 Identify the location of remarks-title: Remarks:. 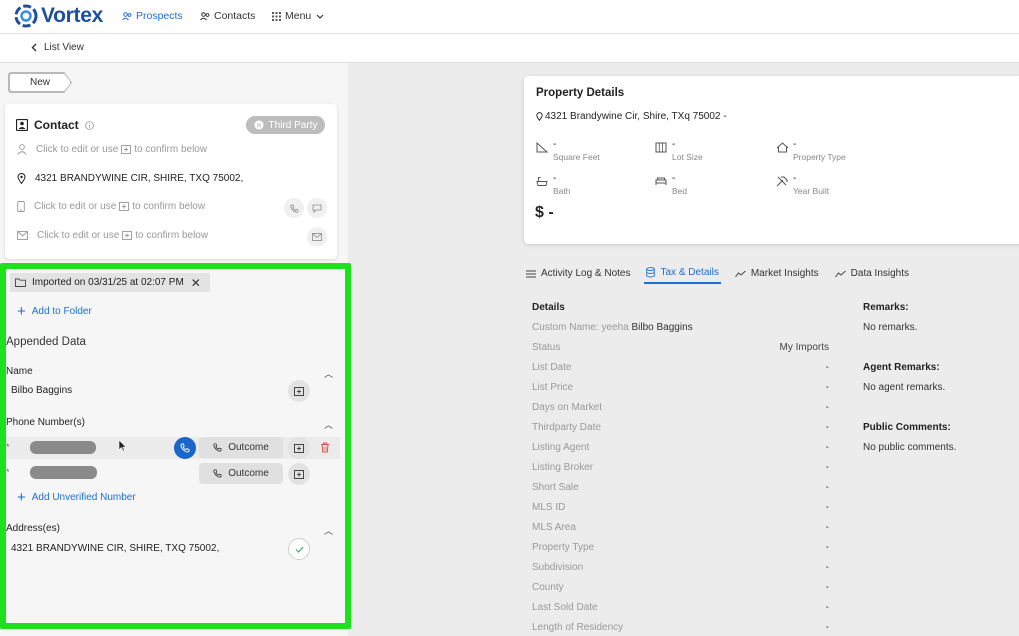
(886, 307).